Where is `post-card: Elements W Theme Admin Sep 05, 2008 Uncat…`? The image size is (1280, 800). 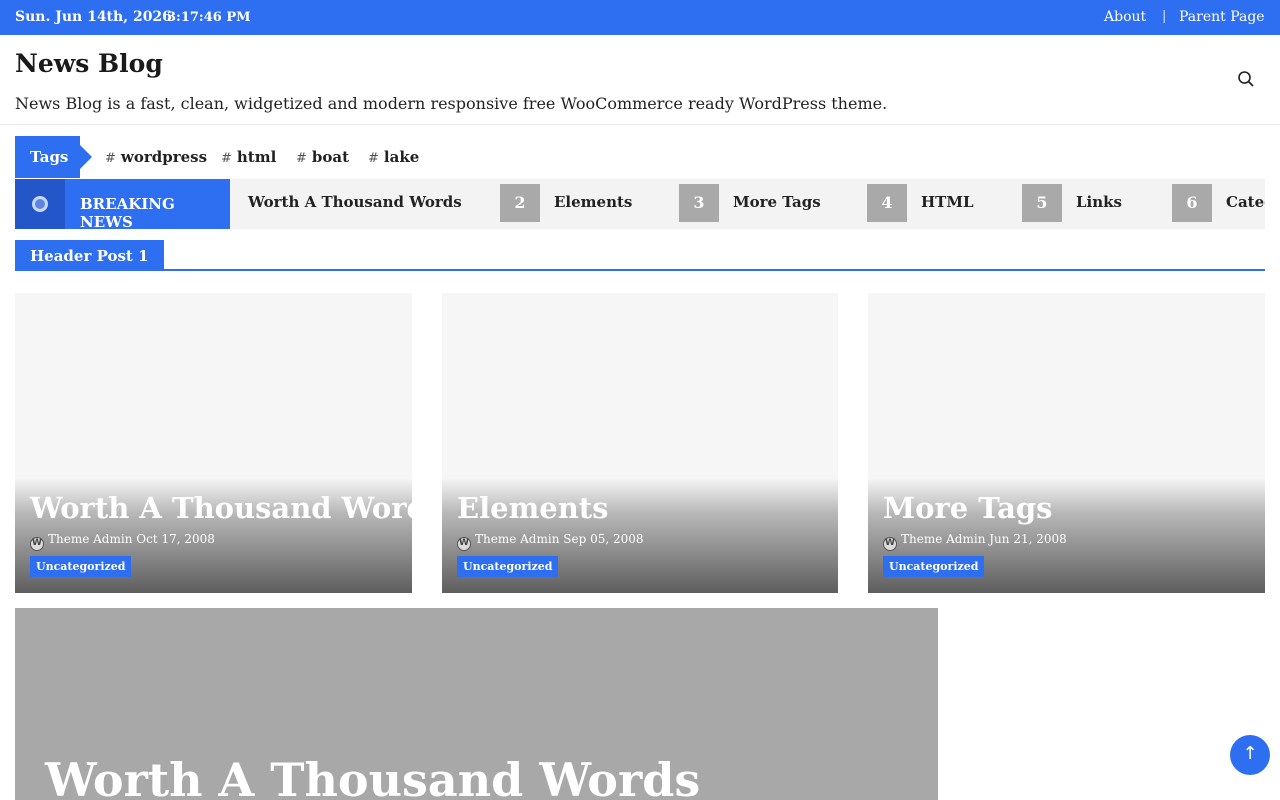 post-card: Elements W Theme Admin Sep 05, 2008 Uncat… is located at coordinates (640, 443).